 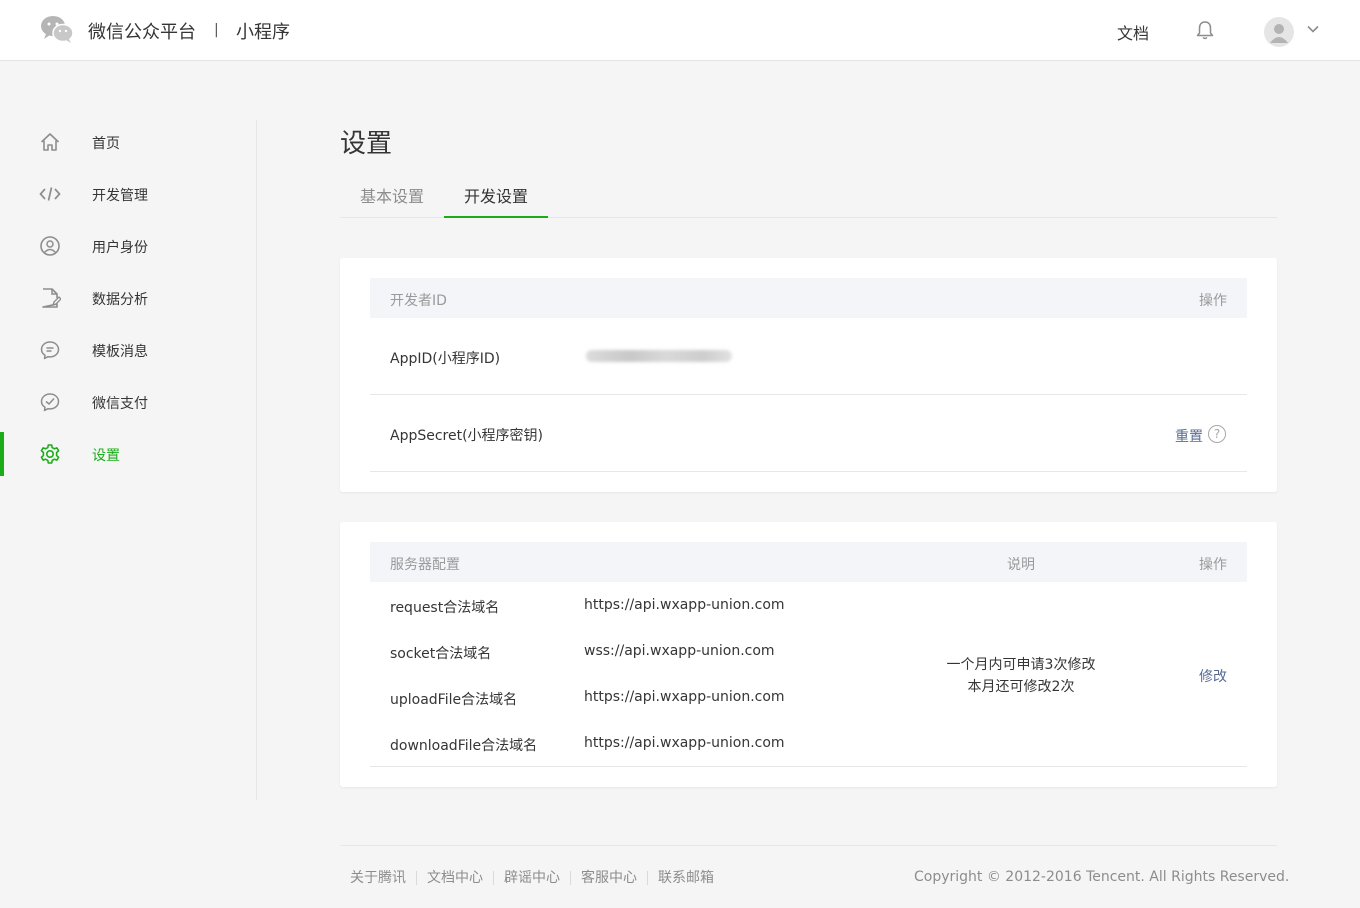 I want to click on server-config-table-header: 服务器配置 说明 操作, so click(x=808, y=562).